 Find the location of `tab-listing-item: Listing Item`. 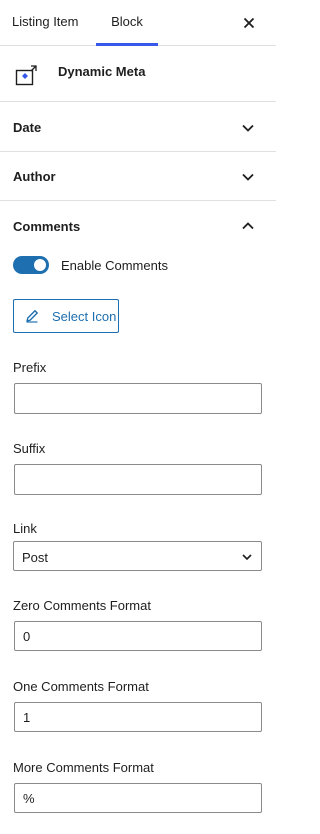

tab-listing-item: Listing Item is located at coordinates (45, 23).